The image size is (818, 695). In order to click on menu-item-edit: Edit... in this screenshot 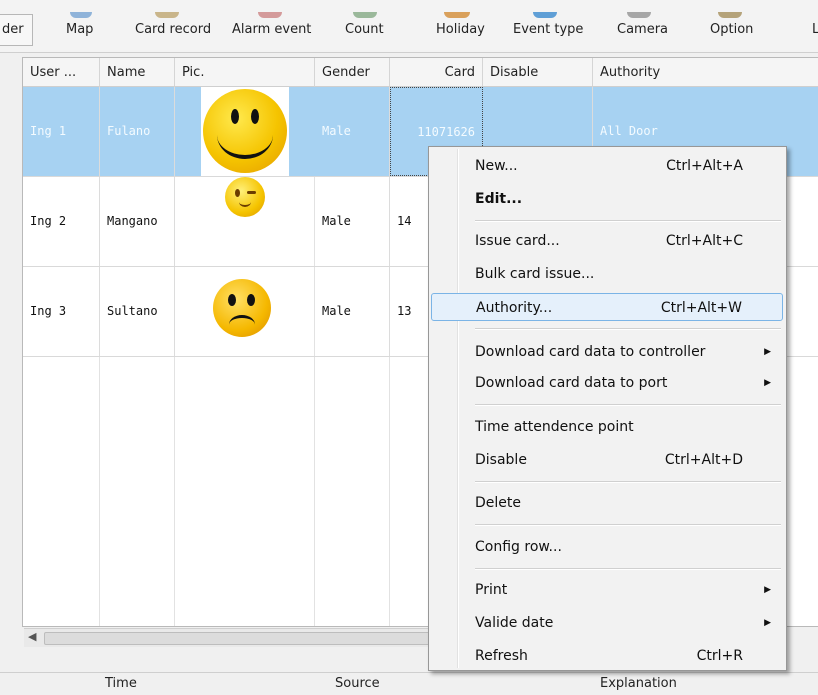, I will do `click(607, 199)`.